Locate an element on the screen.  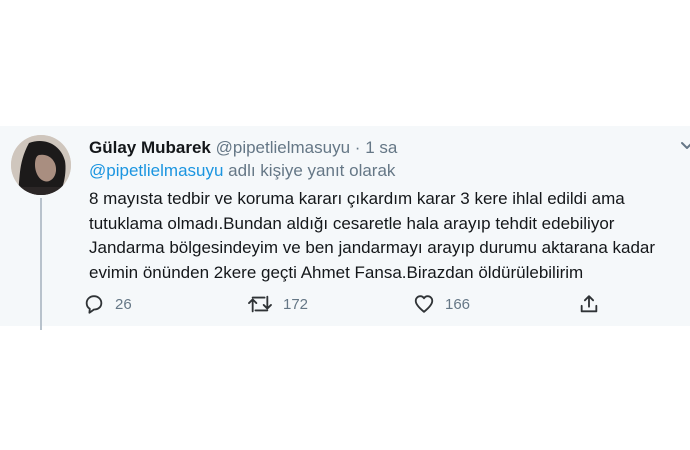
avatar is located at coordinates (41, 165).